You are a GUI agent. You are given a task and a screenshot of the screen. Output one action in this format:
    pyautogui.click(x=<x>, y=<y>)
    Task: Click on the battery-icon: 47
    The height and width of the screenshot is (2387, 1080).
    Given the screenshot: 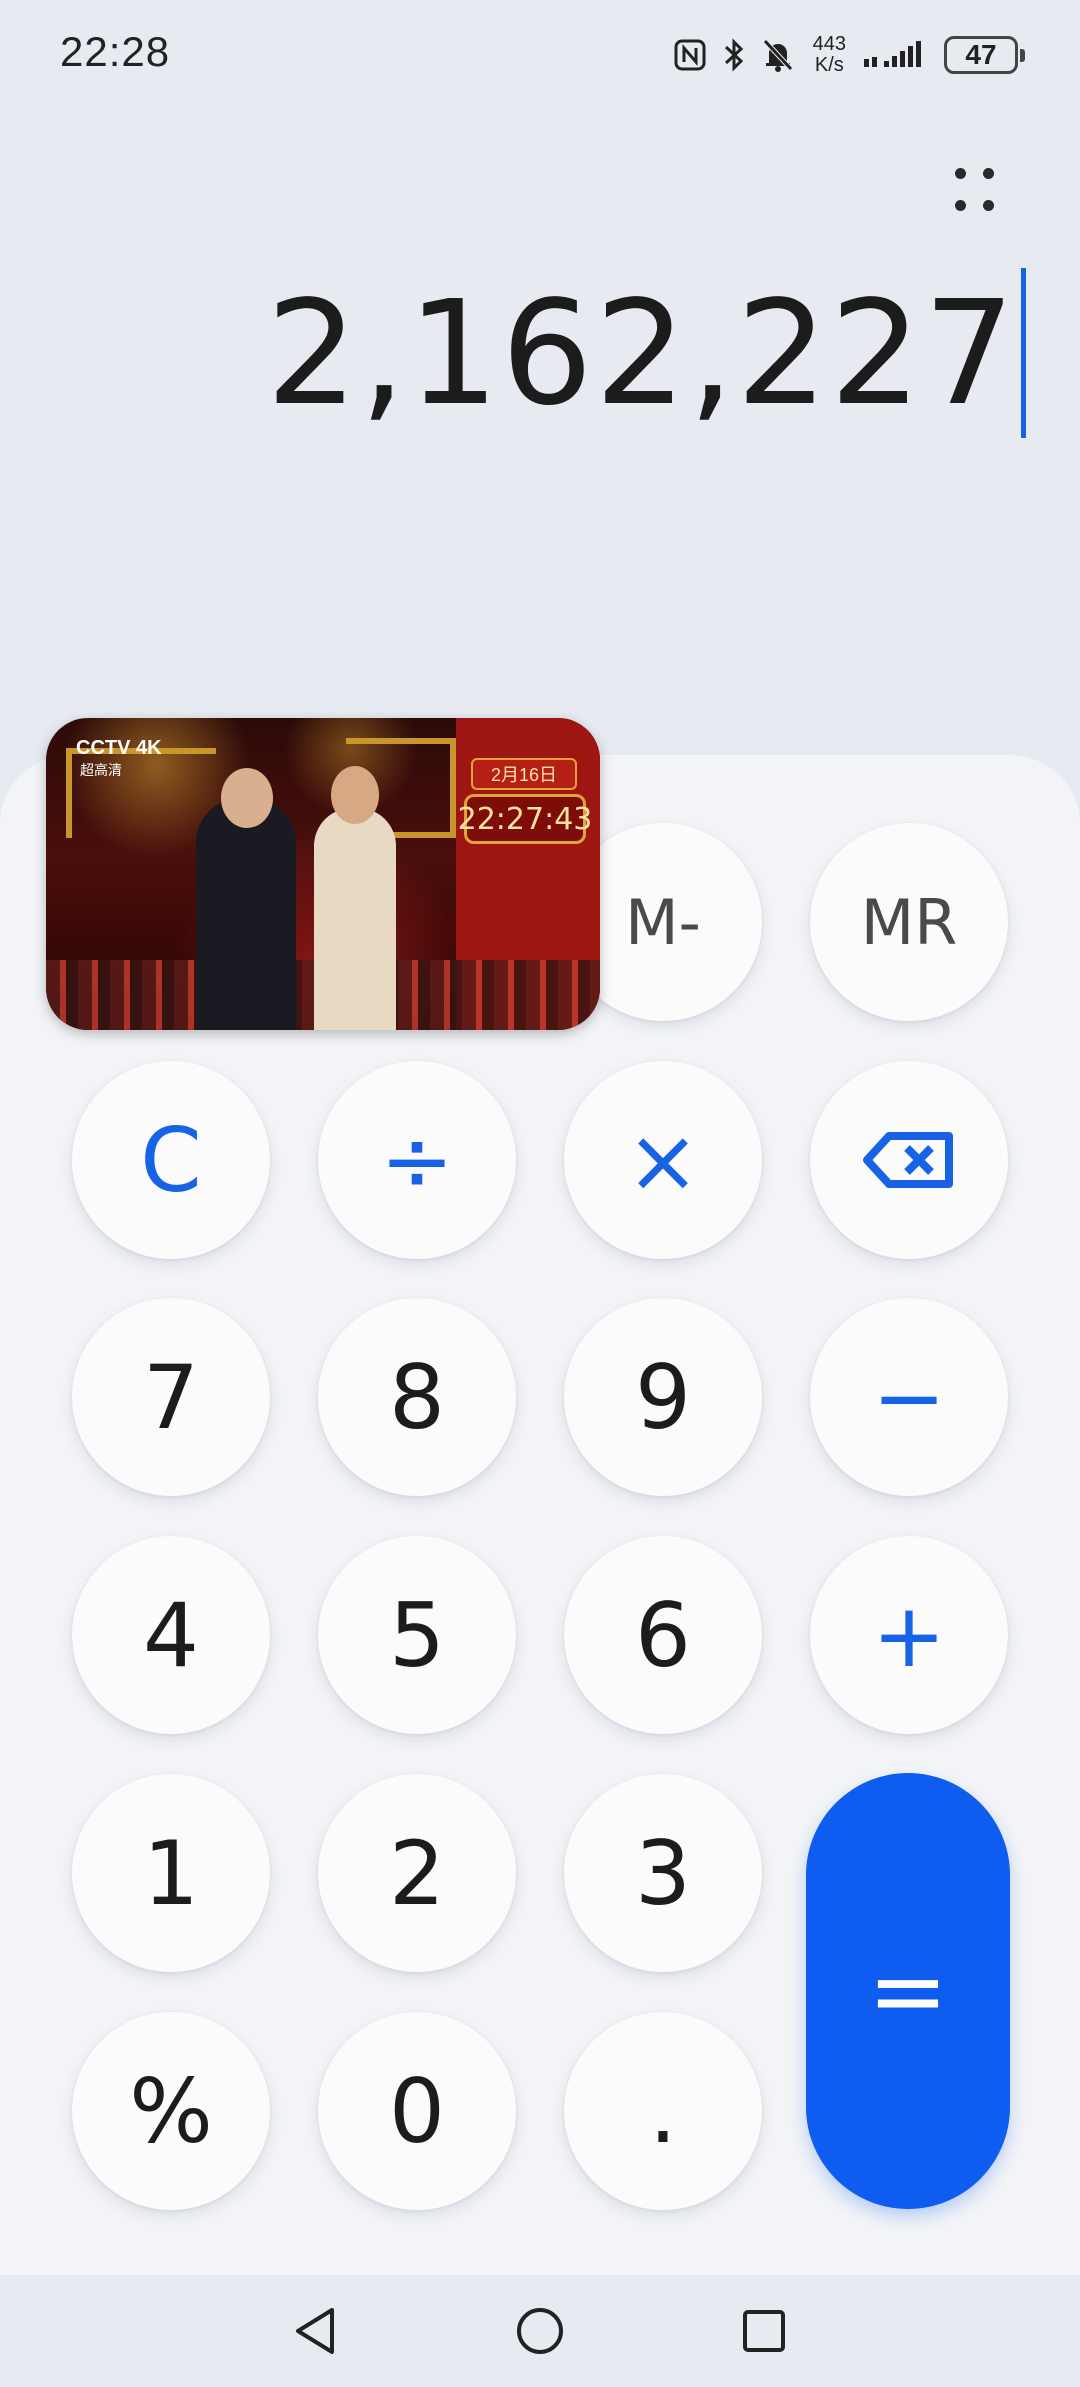 What is the action you would take?
    pyautogui.click(x=984, y=55)
    